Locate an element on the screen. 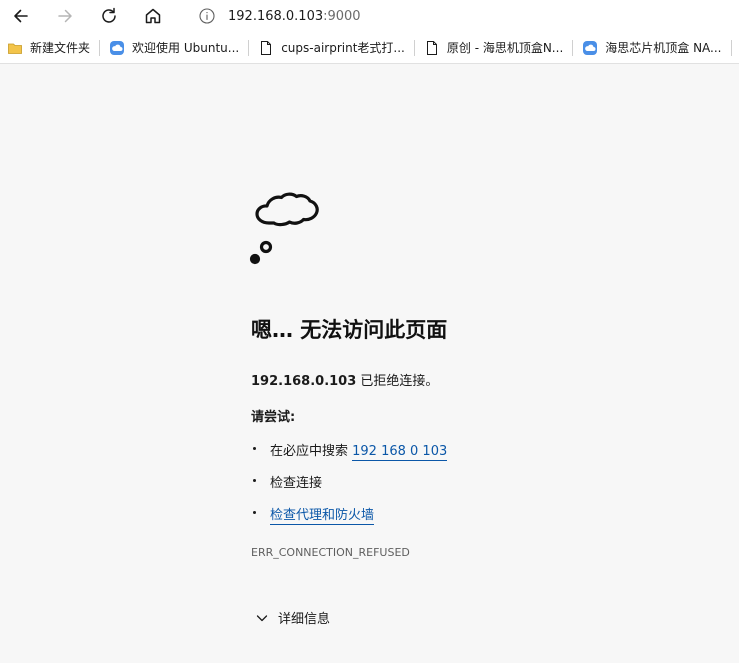 The image size is (739, 663). back-button is located at coordinates (21, 16).